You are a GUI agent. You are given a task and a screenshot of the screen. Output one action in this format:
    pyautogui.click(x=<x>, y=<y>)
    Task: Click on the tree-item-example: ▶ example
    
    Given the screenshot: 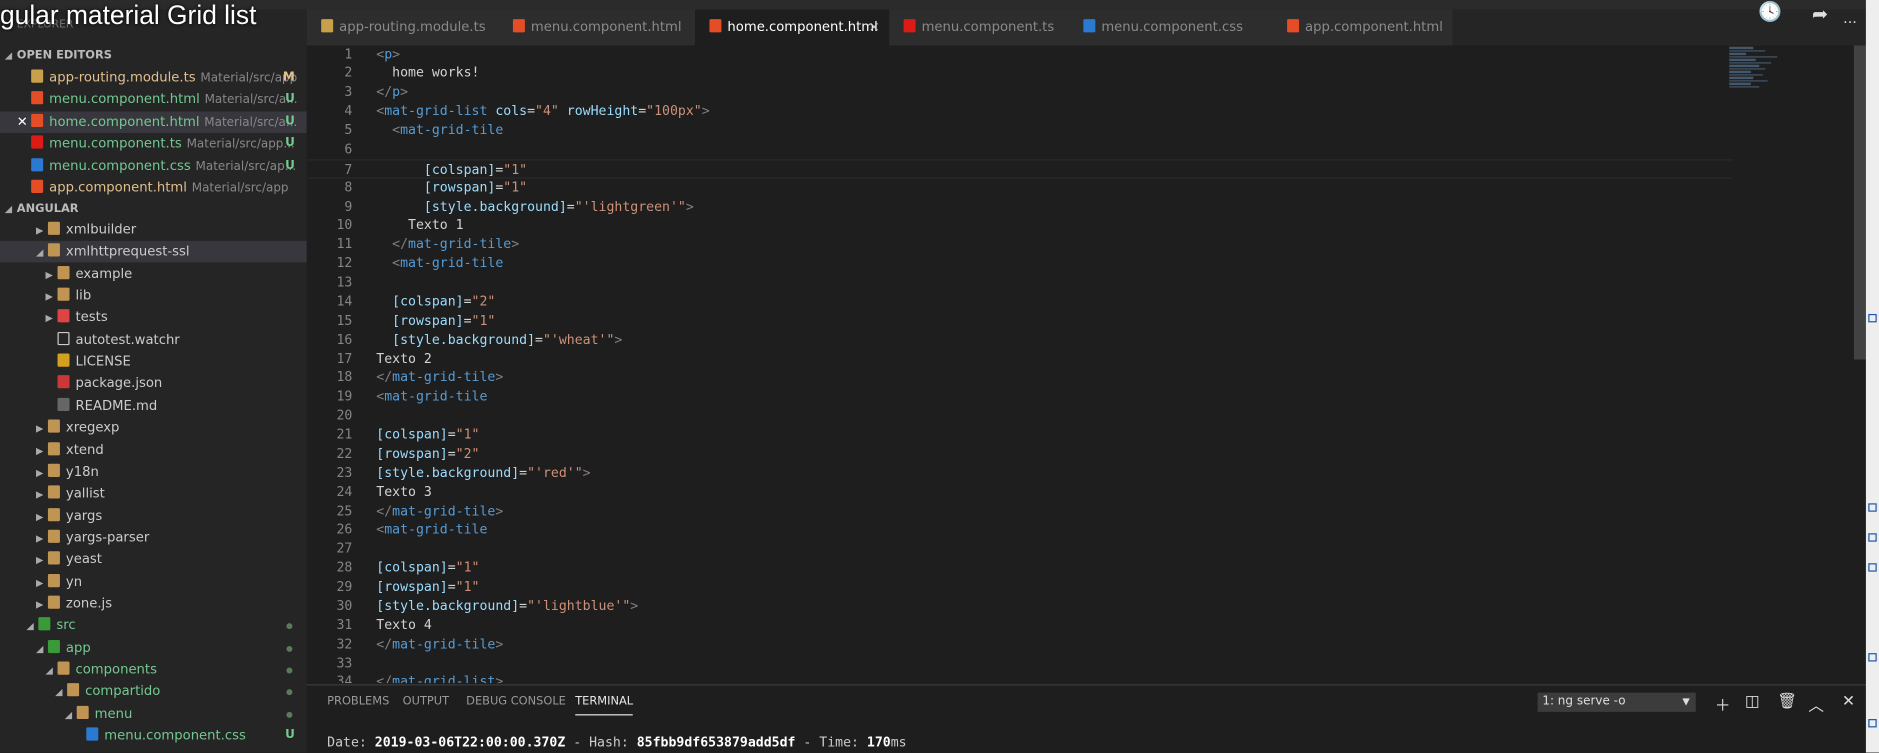 What is the action you would take?
    pyautogui.click(x=153, y=274)
    